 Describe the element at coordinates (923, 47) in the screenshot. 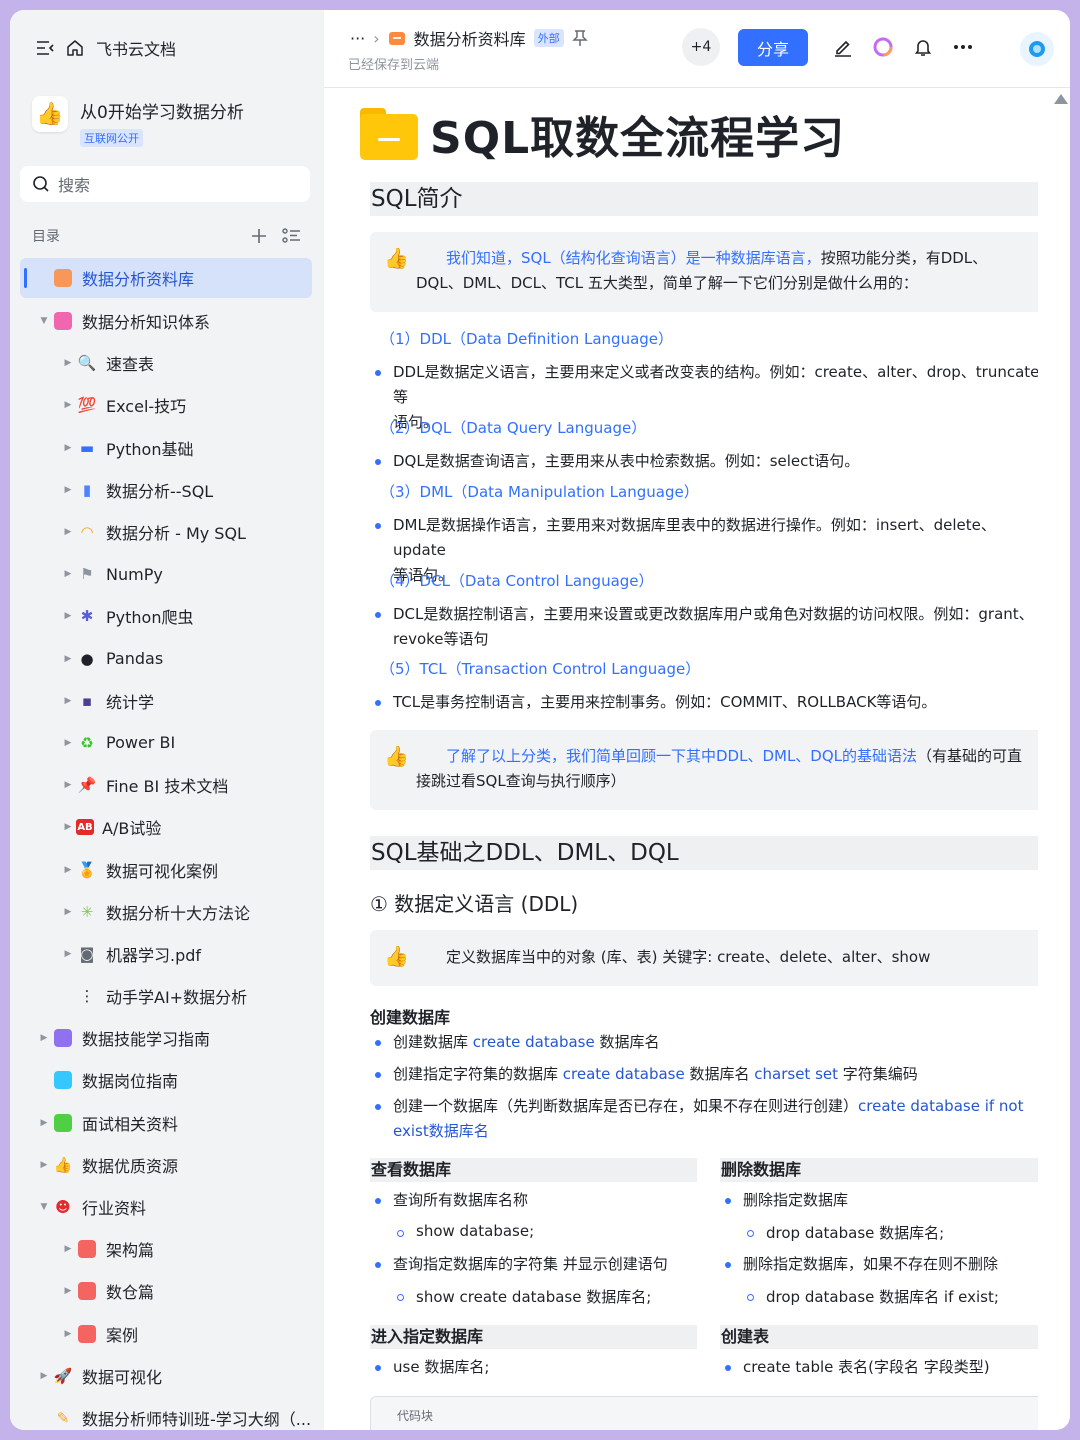

I see `notification-bell-icon` at that location.